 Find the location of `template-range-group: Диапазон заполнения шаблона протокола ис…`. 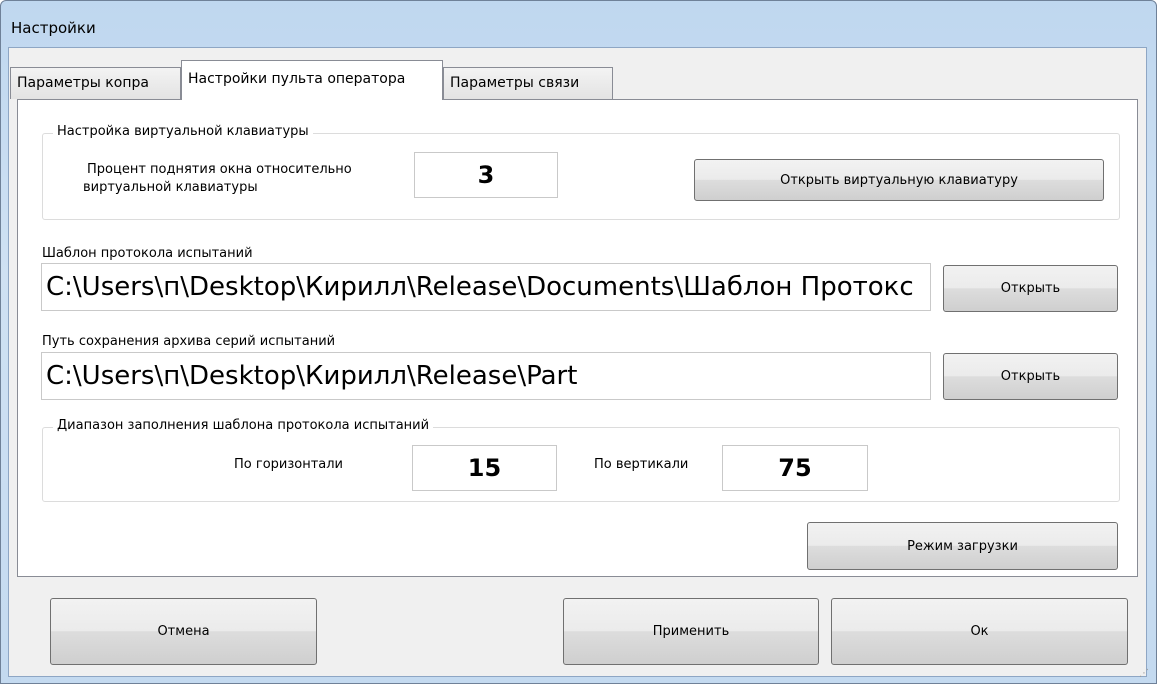

template-range-group: Диапазон заполнения шаблона протокола ис… is located at coordinates (581, 460).